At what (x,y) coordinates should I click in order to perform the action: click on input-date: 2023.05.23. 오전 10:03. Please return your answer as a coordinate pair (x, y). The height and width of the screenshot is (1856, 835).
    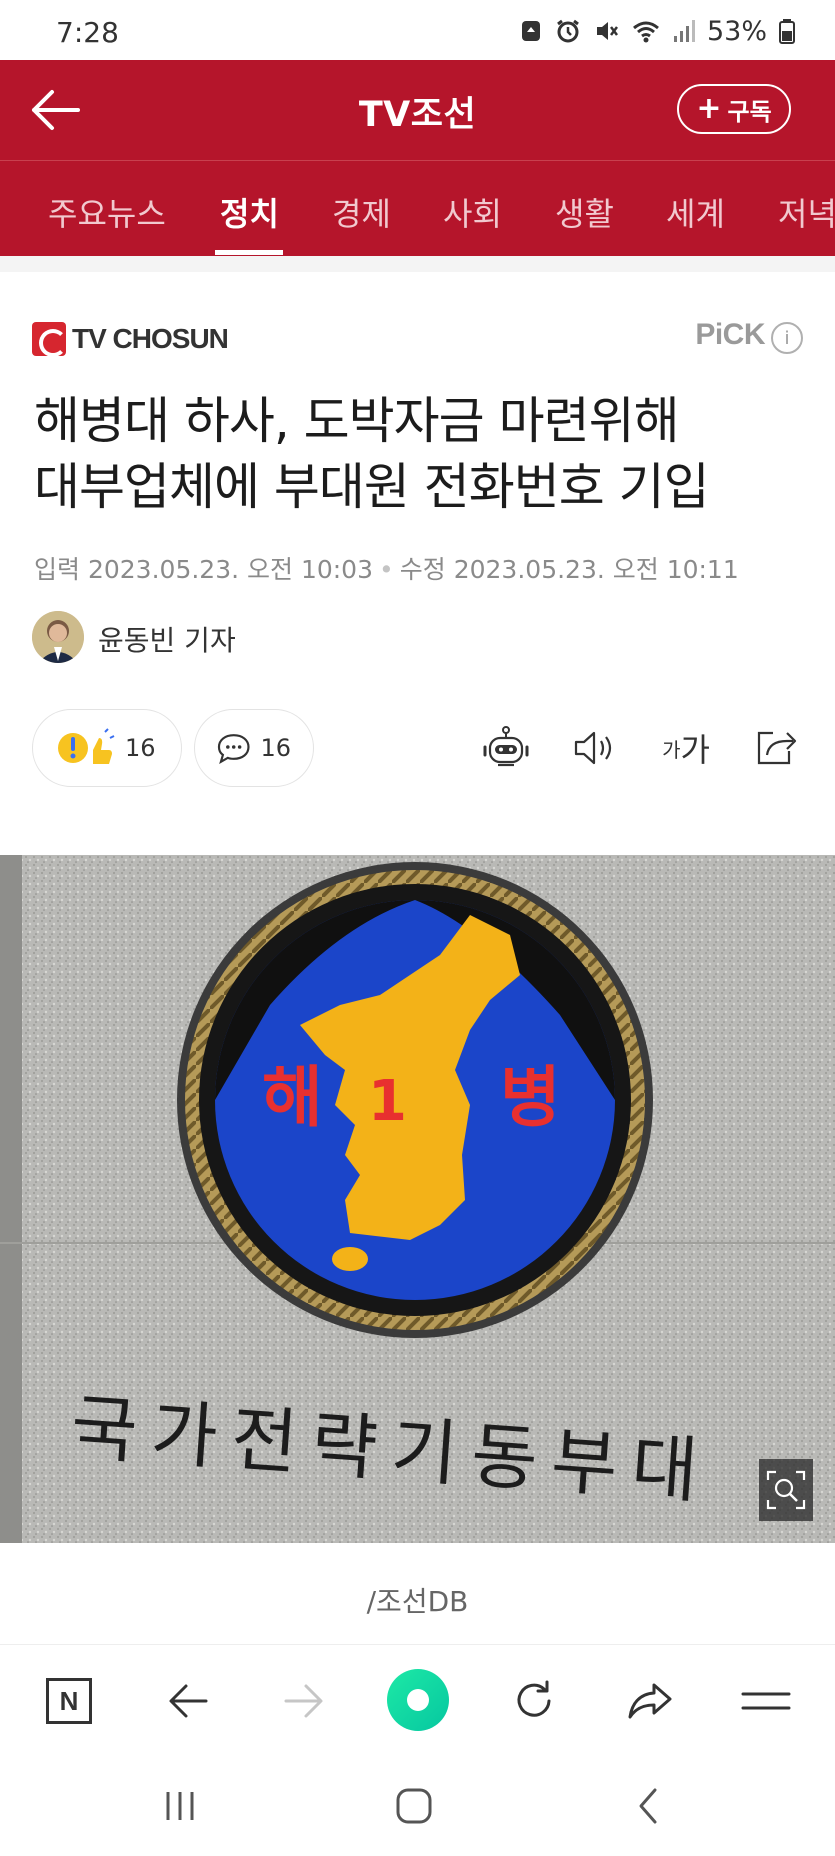
    Looking at the image, I should click on (230, 569).